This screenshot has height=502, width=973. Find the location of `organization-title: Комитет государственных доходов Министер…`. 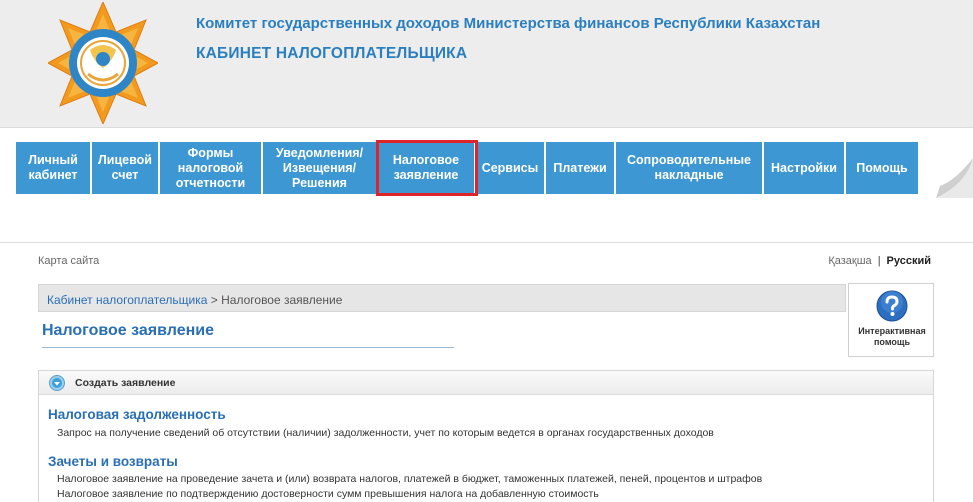

organization-title: Комитет государственных доходов Министер… is located at coordinates (508, 23).